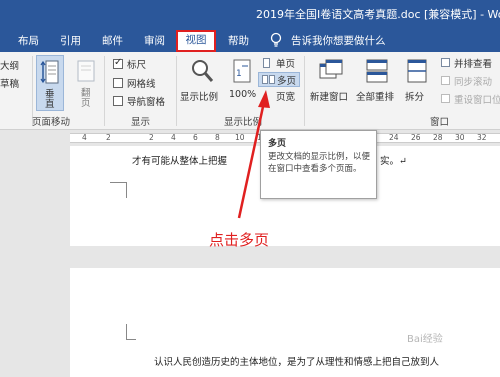 This screenshot has width=500, height=377. I want to click on new-window-button: 新建窗口, so click(331, 79).